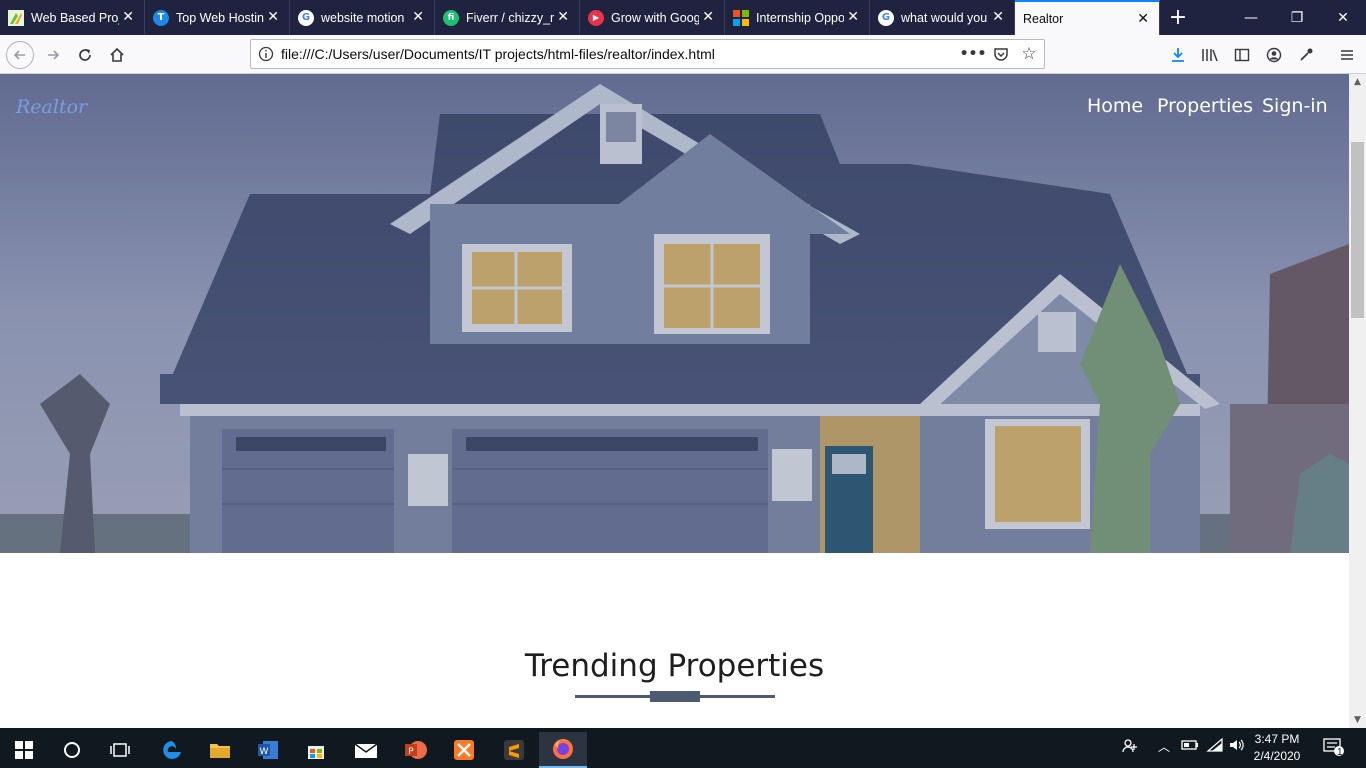 The image size is (1366, 768). What do you see at coordinates (72, 750) in the screenshot?
I see `cortana-icon` at bounding box center [72, 750].